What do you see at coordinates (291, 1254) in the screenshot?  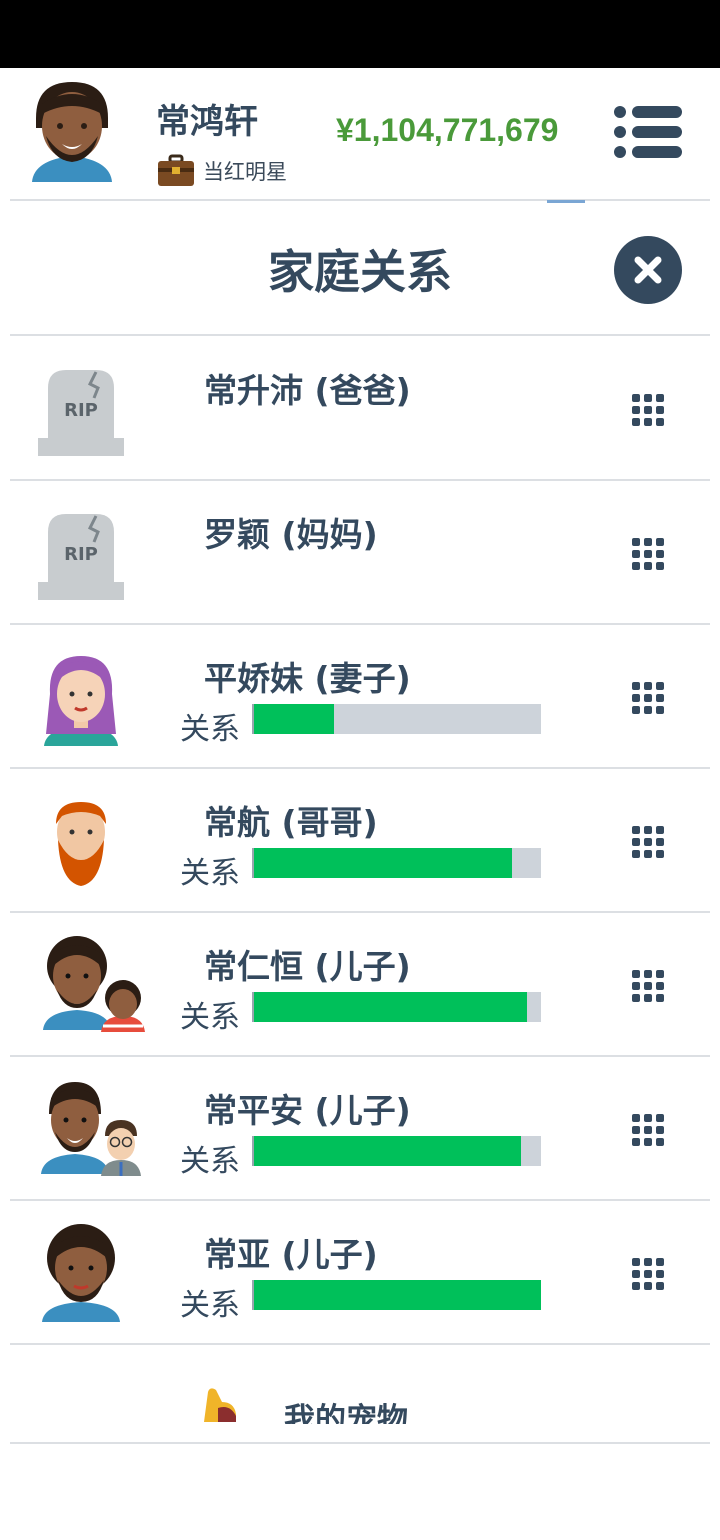 I see `member-name: 常亚 (儿子)` at bounding box center [291, 1254].